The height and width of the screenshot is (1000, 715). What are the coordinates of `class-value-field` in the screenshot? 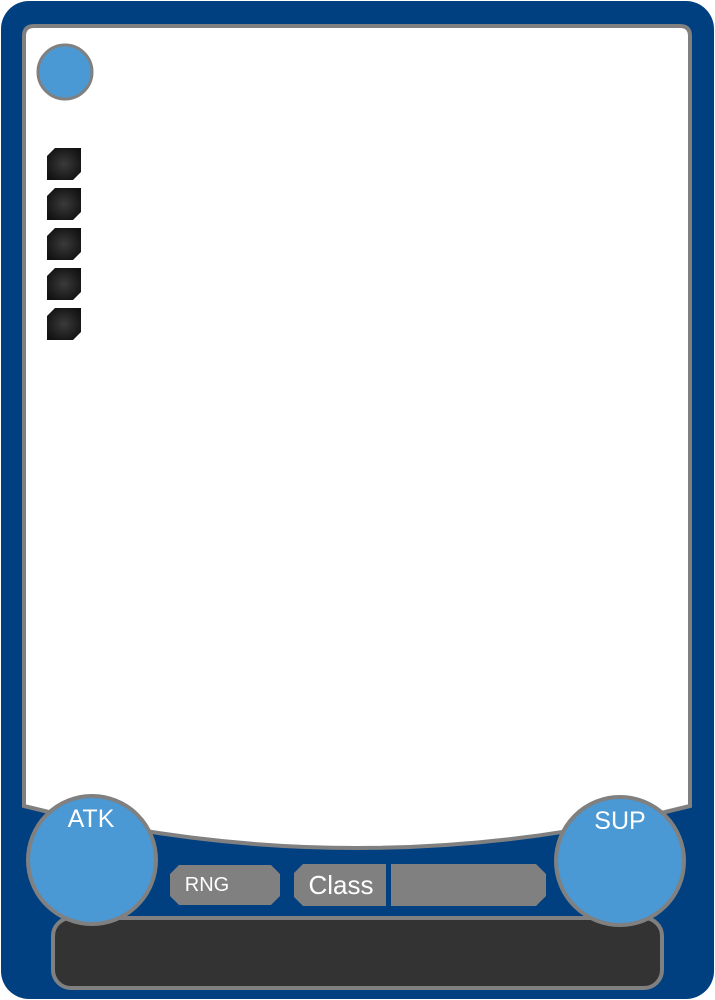 It's located at (468, 885).